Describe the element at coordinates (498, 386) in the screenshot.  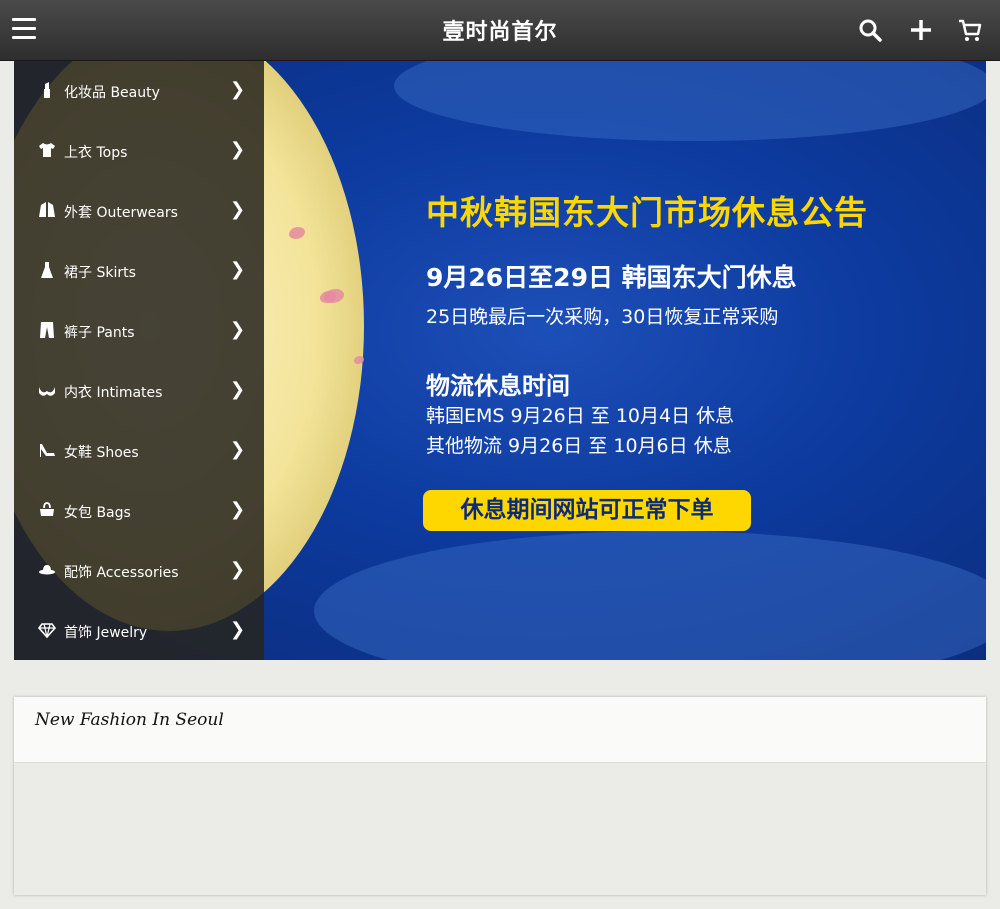
I see `banner-logistics-title: 物流休息时间` at that location.